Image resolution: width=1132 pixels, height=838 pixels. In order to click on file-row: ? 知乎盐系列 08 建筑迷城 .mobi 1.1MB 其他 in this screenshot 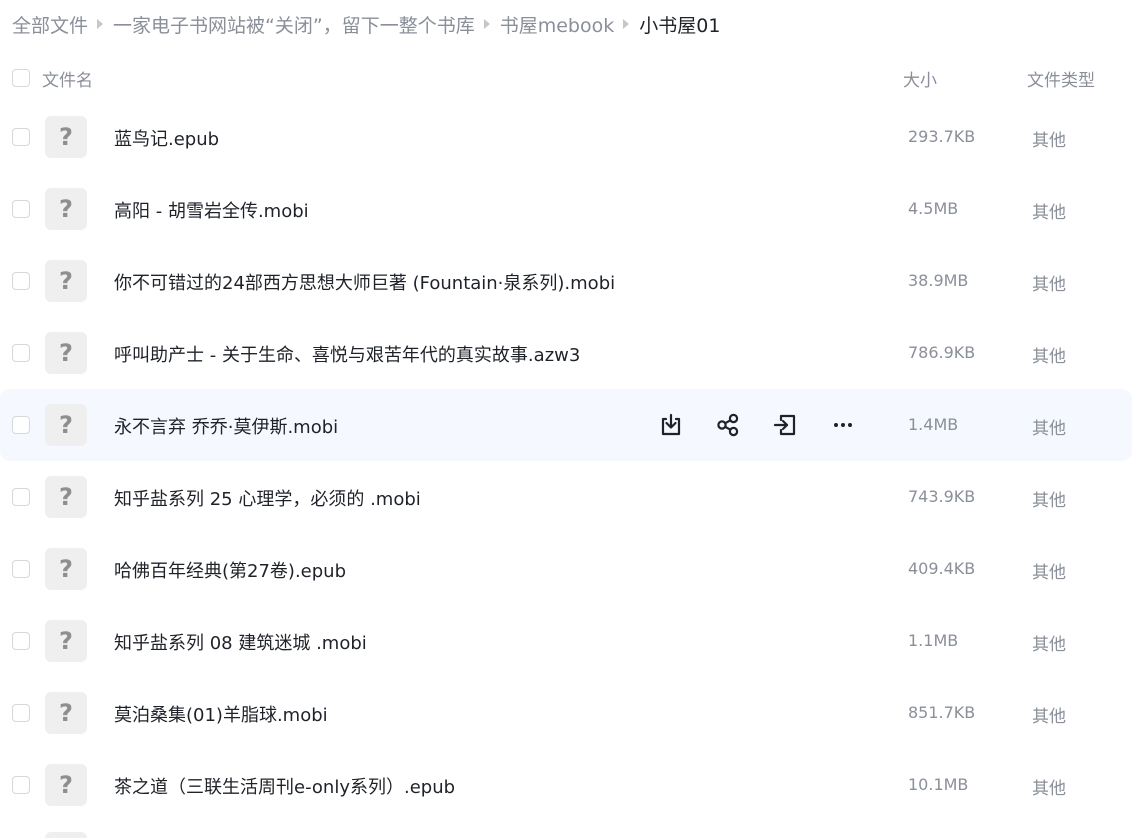, I will do `click(566, 641)`.